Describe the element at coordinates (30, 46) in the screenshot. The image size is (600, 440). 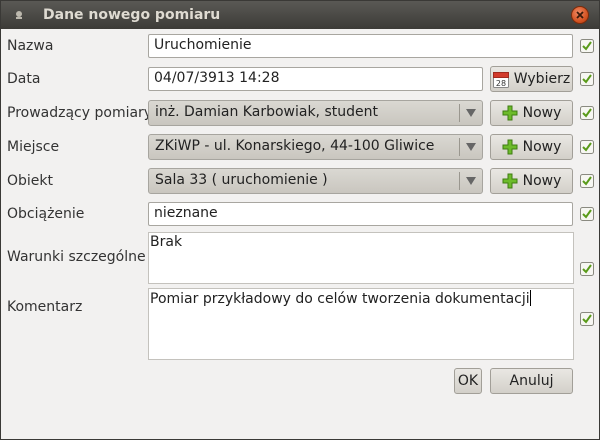
I see `label-nazwa: Nazwa` at that location.